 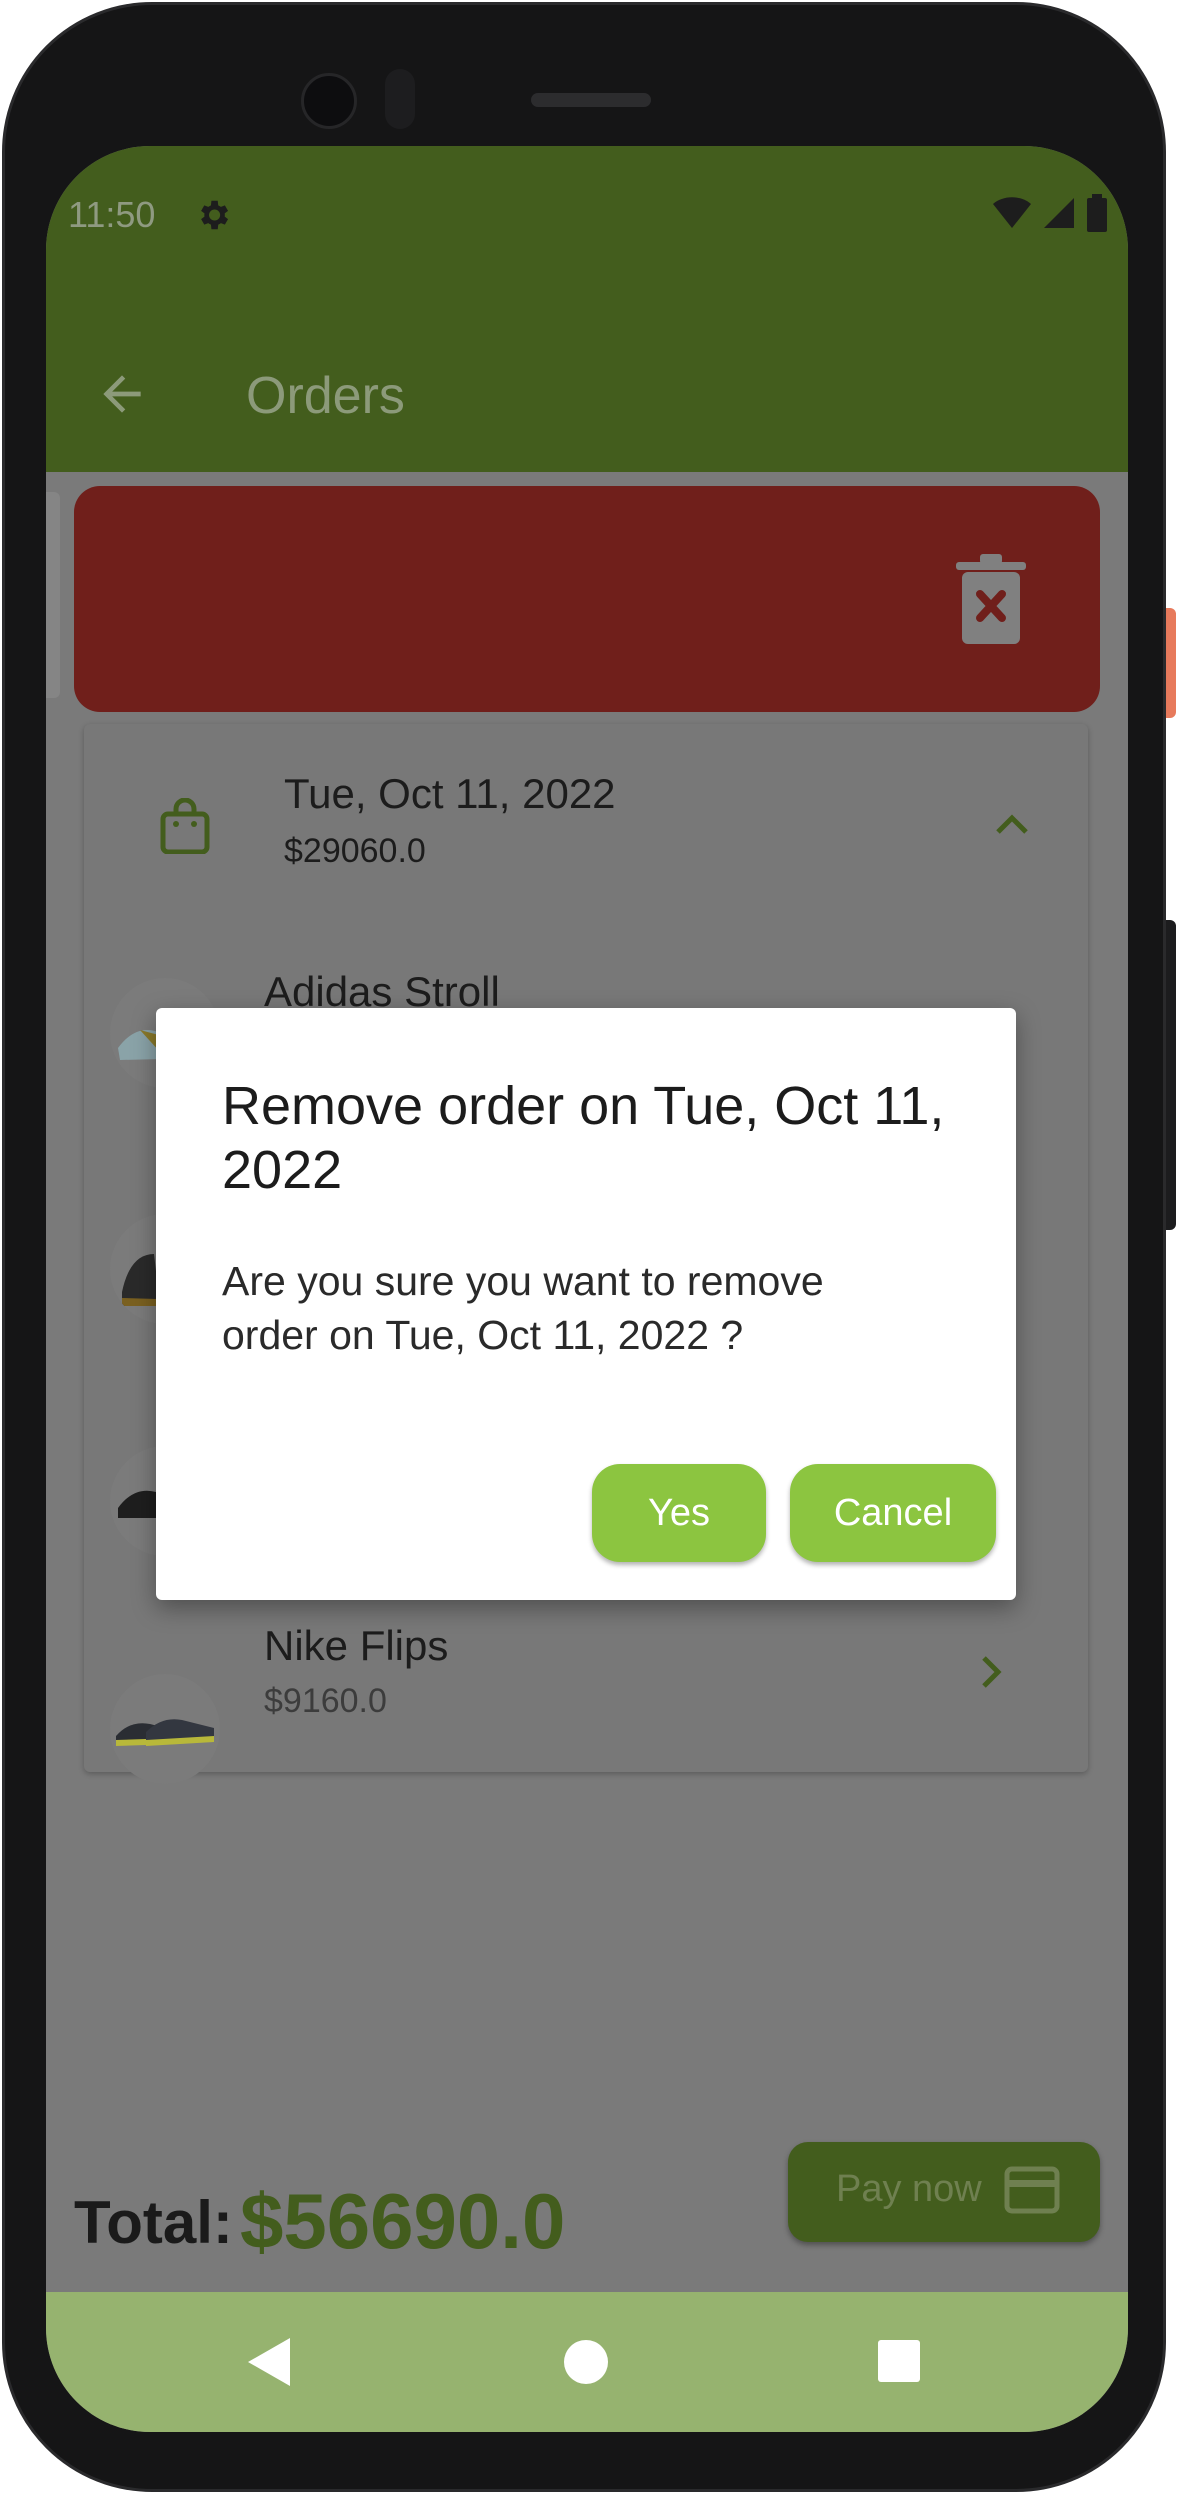 I want to click on swiped-card-edge, so click(x=53, y=595).